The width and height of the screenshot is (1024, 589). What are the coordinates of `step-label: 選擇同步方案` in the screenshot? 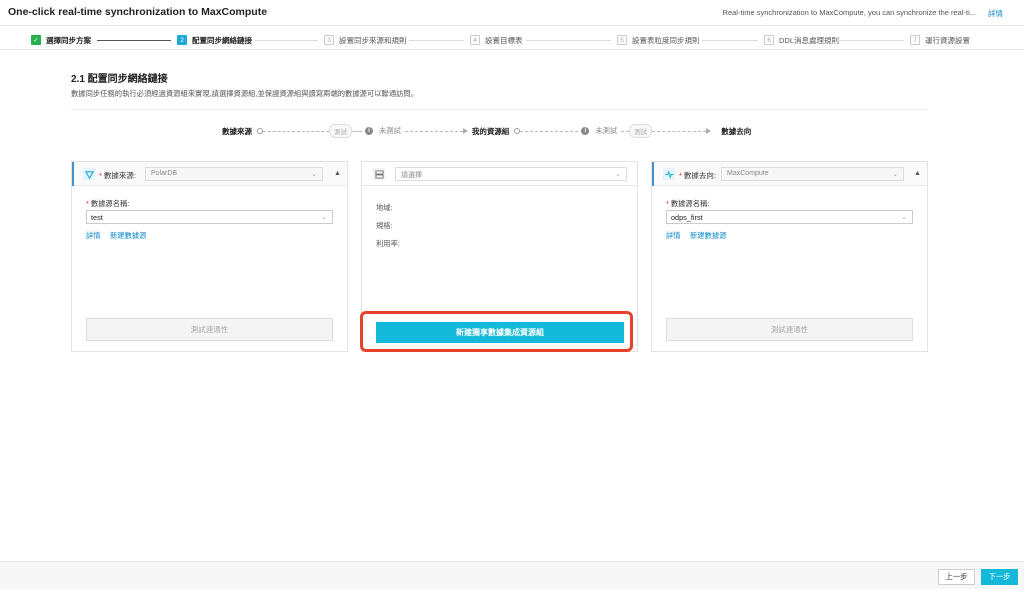 It's located at (68, 40).